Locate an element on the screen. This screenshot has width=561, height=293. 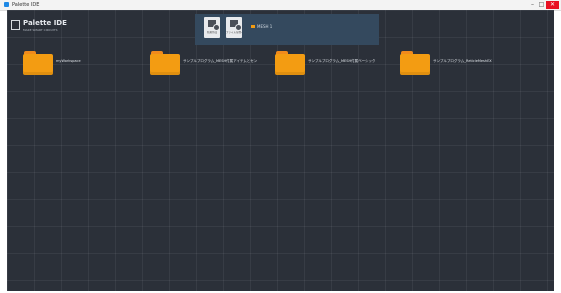
new-project-button: 新規作成 is located at coordinates (212, 27).